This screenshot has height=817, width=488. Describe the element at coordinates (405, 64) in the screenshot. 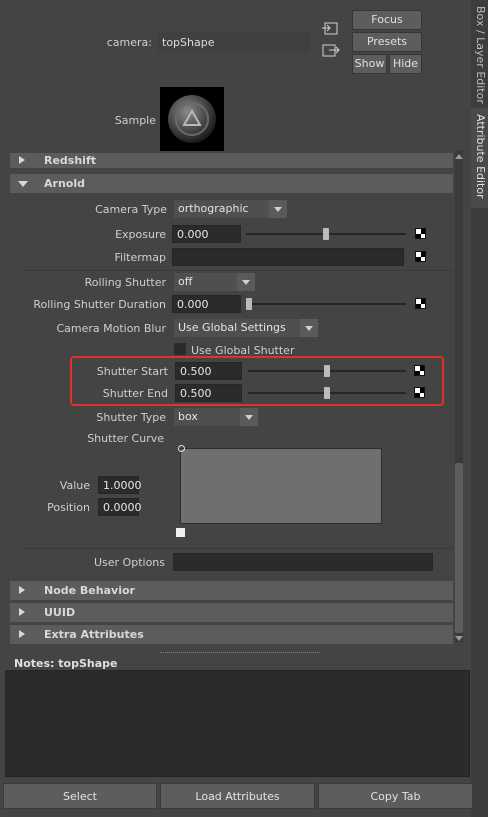

I see `hide-button: Hide` at that location.